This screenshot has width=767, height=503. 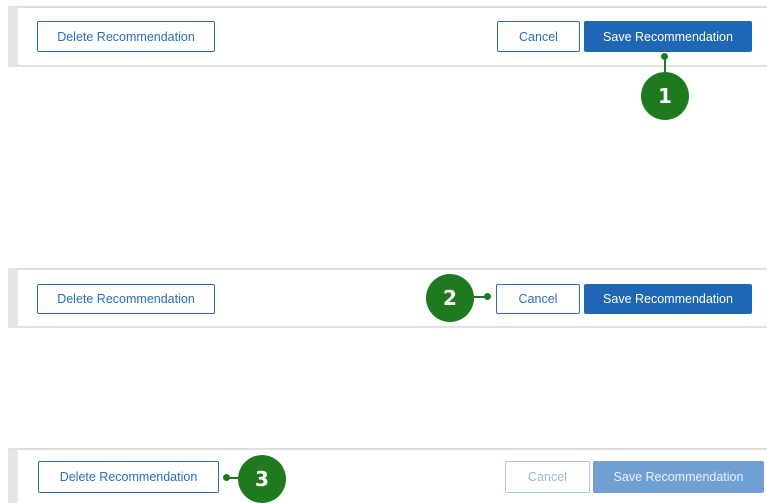 I want to click on callout-badge-1: 1, so click(x=665, y=96).